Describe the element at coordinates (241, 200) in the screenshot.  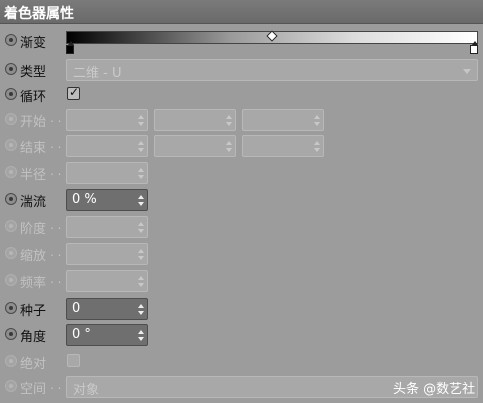
I see `row-turbulence: 湍流 0 %` at that location.